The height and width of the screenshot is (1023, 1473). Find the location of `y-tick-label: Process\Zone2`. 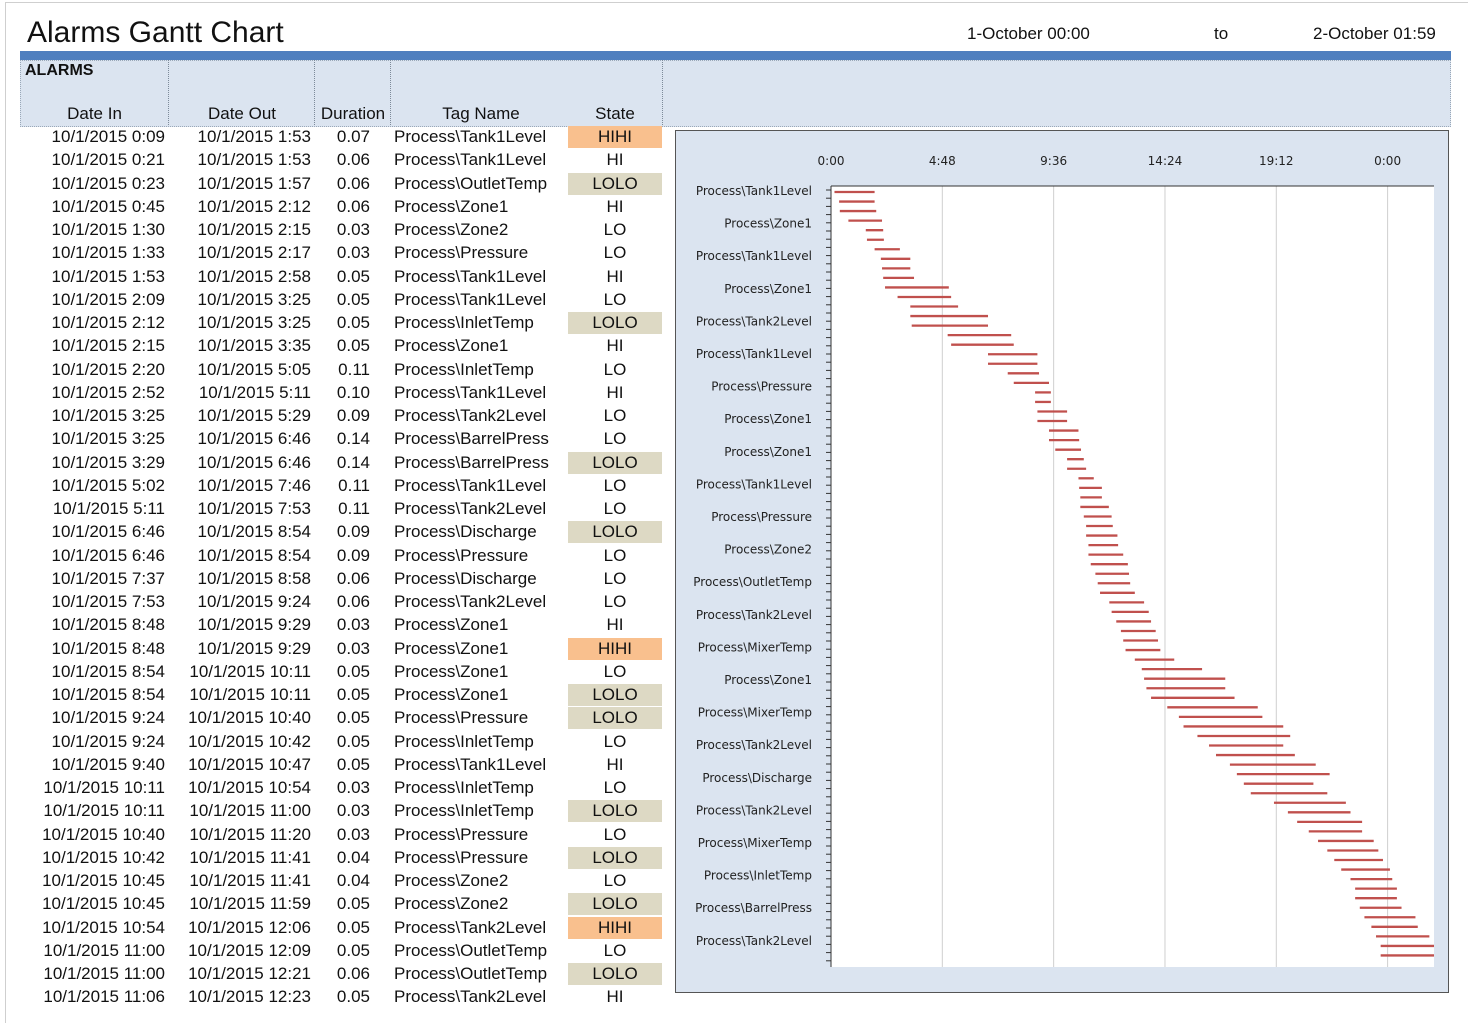

y-tick-label: Process\Zone2 is located at coordinates (768, 550).